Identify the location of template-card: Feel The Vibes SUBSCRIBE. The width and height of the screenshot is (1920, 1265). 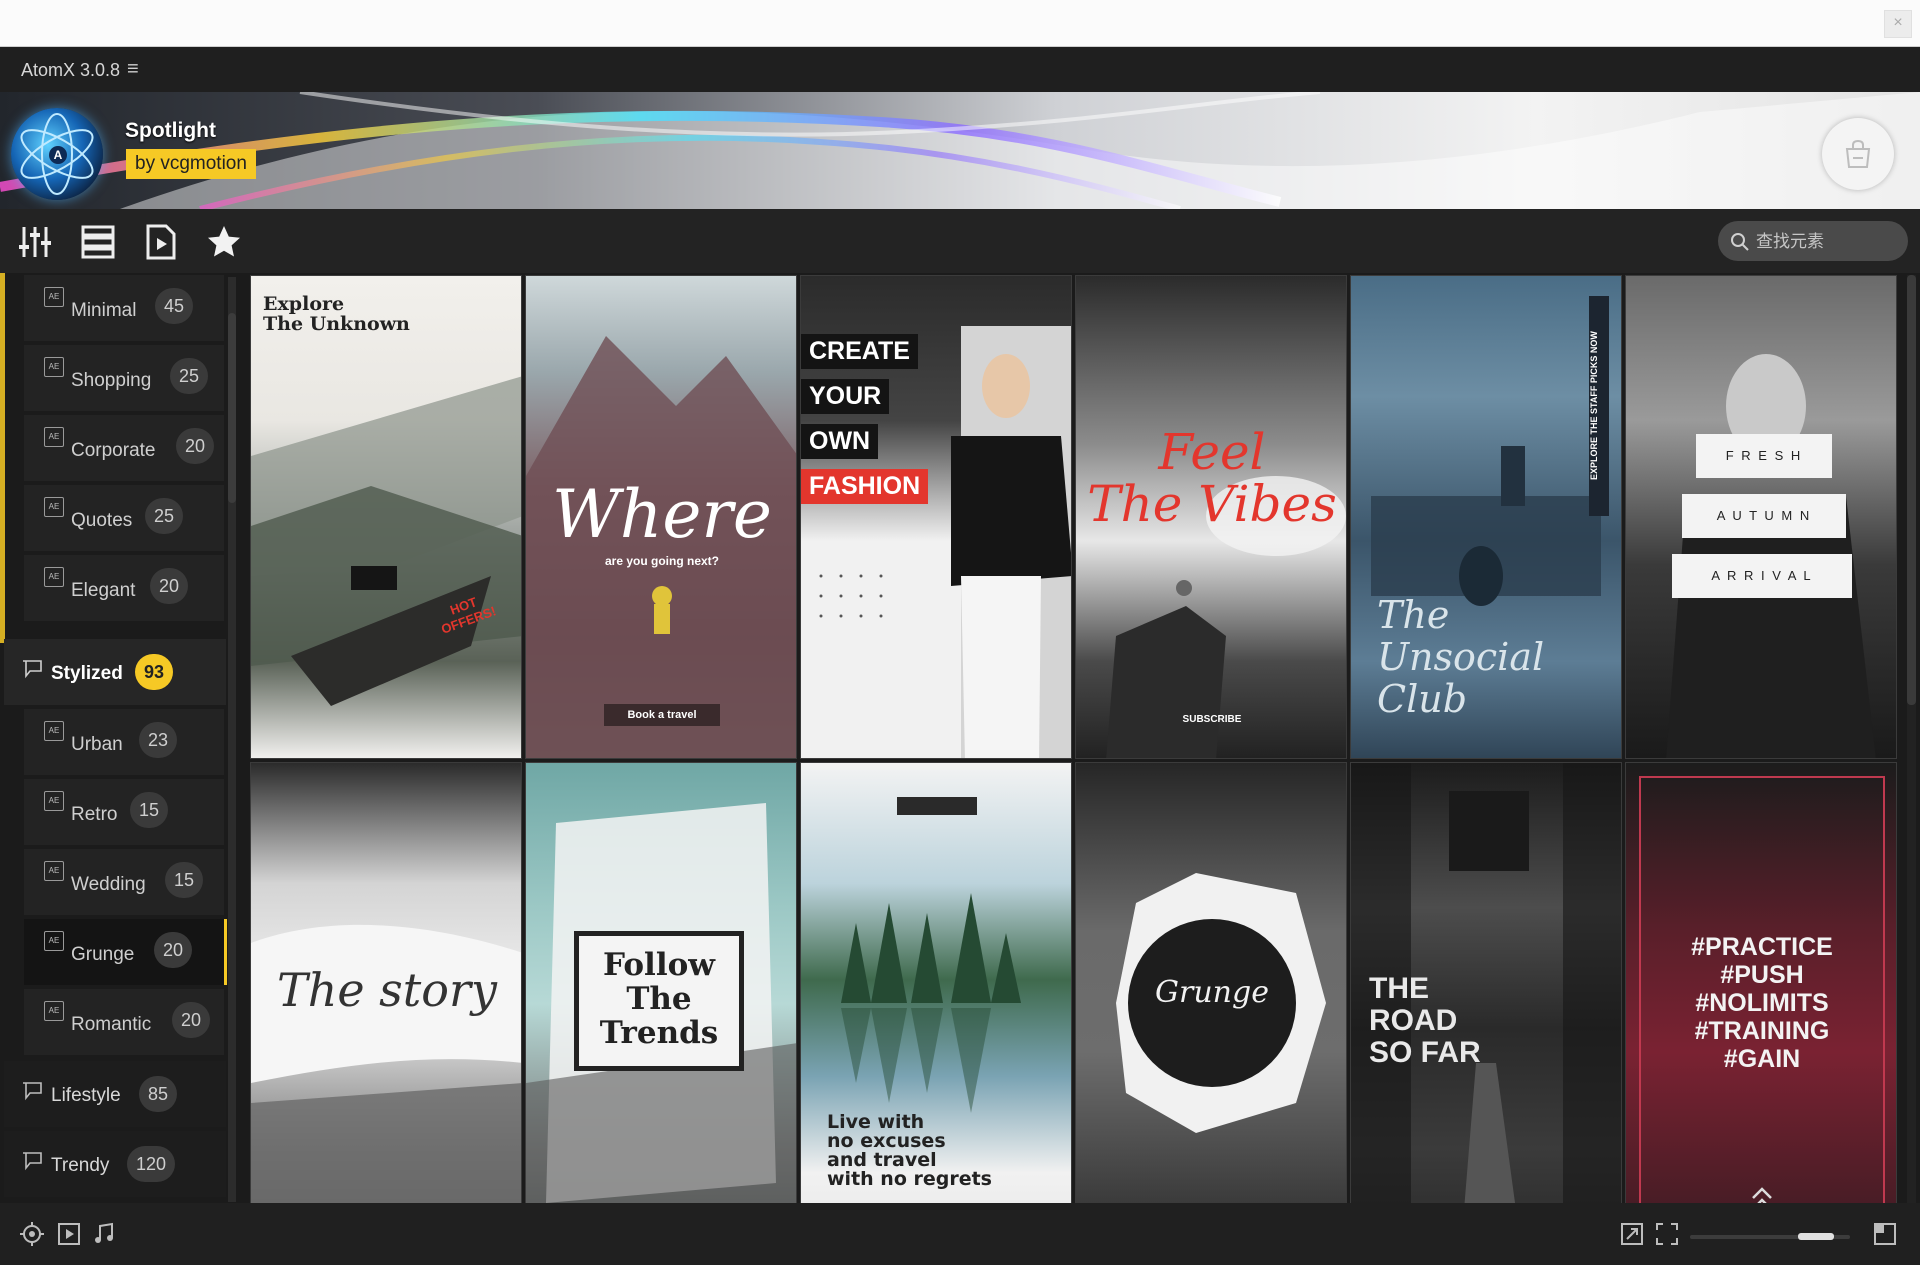
(1211, 517).